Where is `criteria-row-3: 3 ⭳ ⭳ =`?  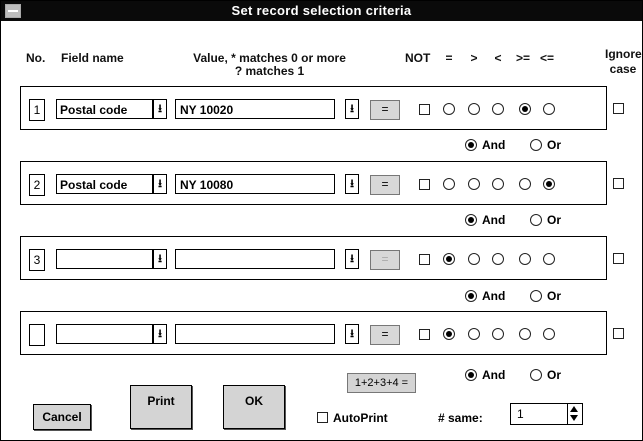 criteria-row-3: 3 ⭳ ⭳ = is located at coordinates (313, 258).